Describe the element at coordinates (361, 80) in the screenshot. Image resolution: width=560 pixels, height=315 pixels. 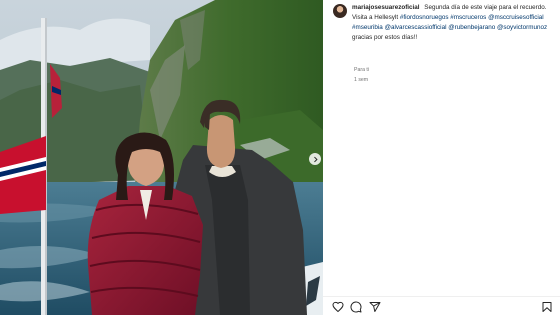
I see `post-timestamp: 1 sem` at that location.